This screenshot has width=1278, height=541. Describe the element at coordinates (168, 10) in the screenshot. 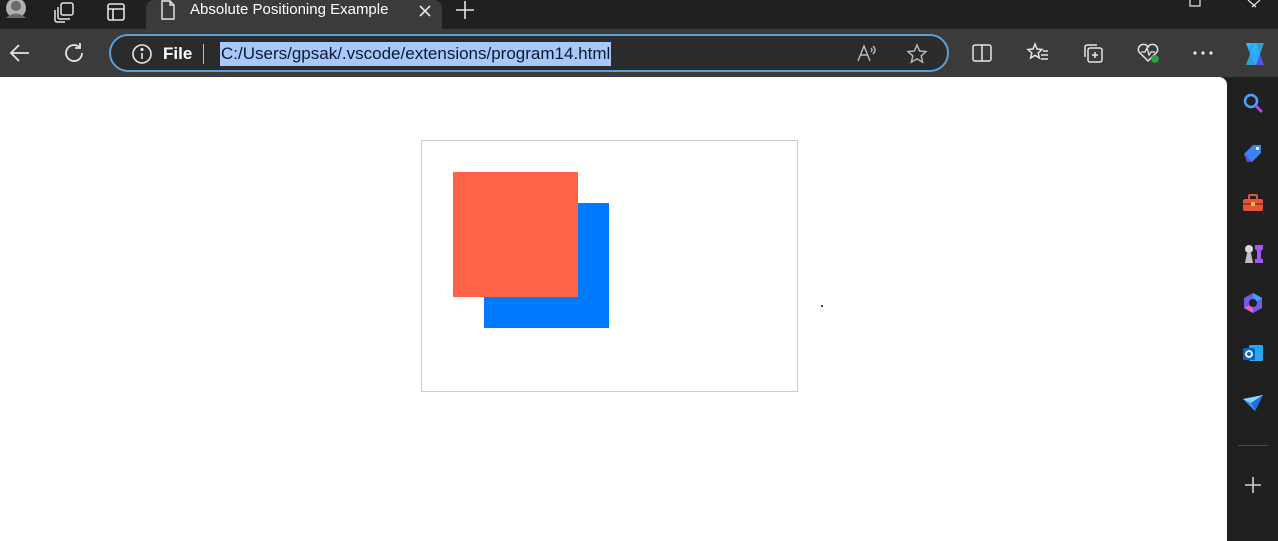

I see `page-icon` at that location.